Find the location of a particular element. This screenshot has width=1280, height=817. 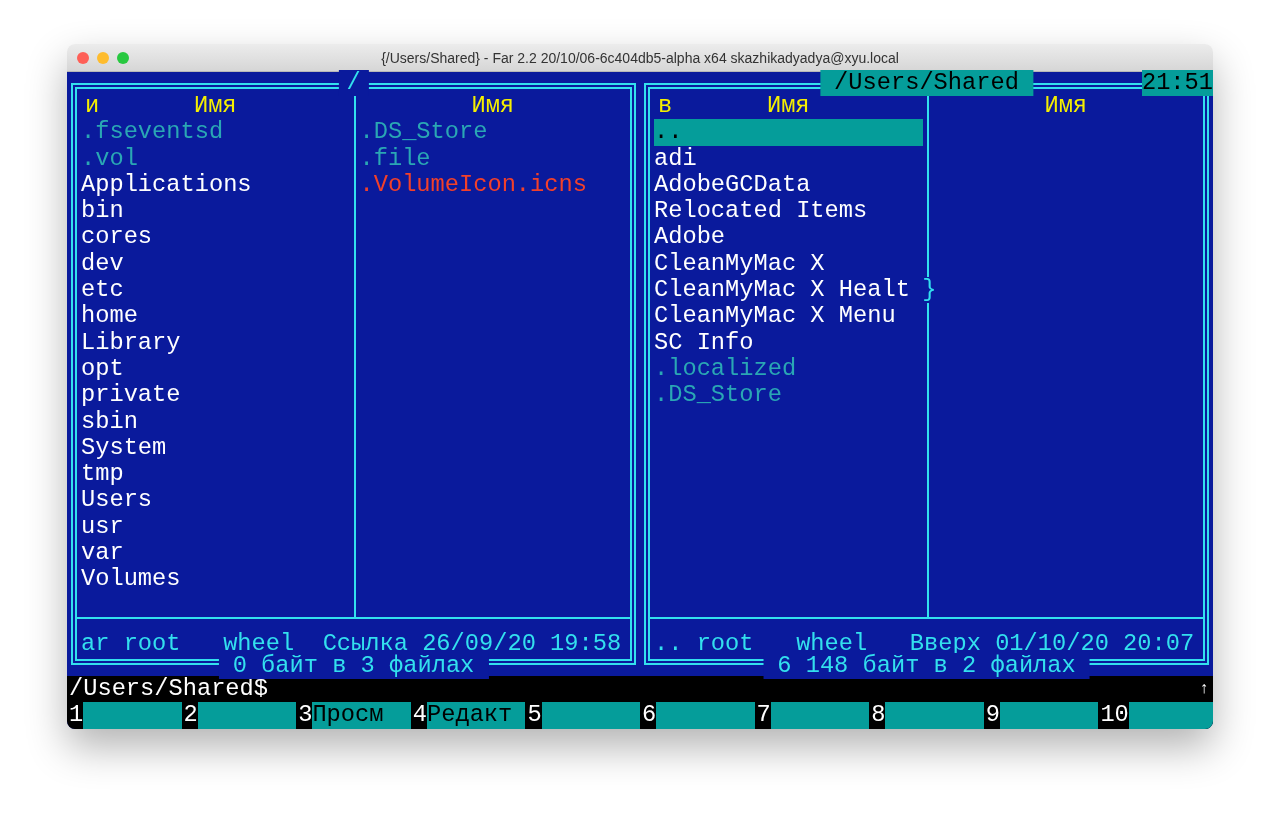

panel-path: / is located at coordinates (353, 83).